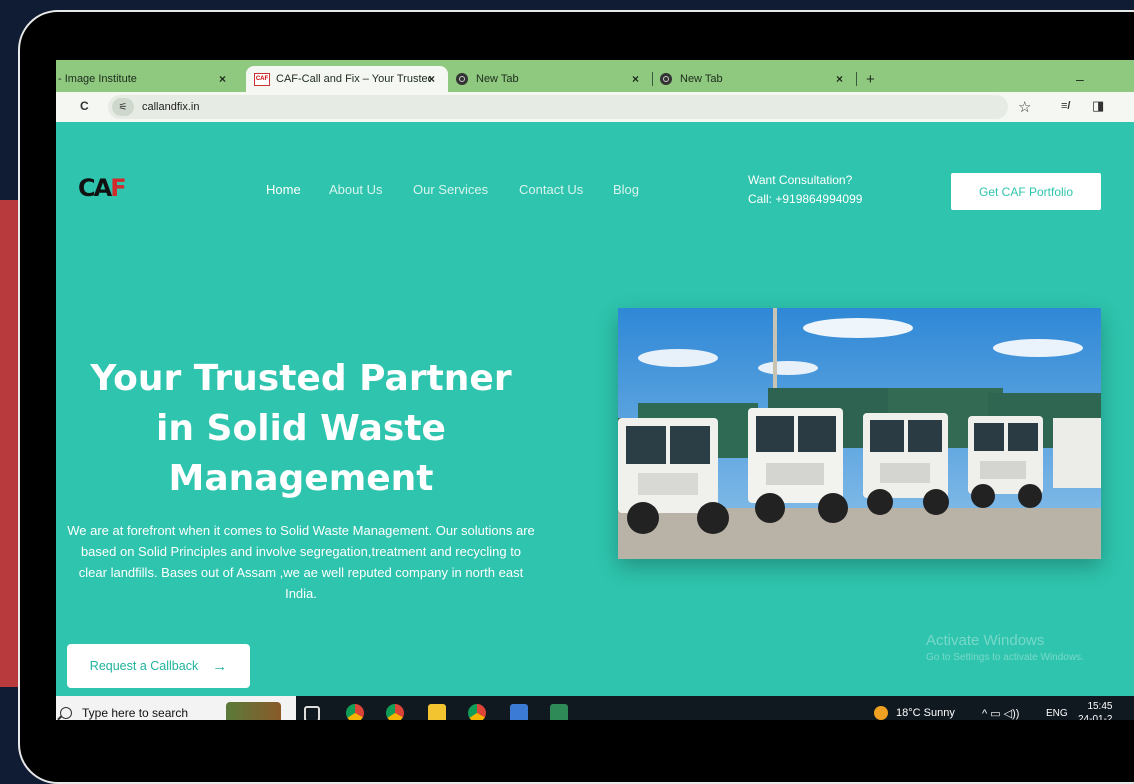  I want to click on nav-blog: Blog, so click(626, 189).